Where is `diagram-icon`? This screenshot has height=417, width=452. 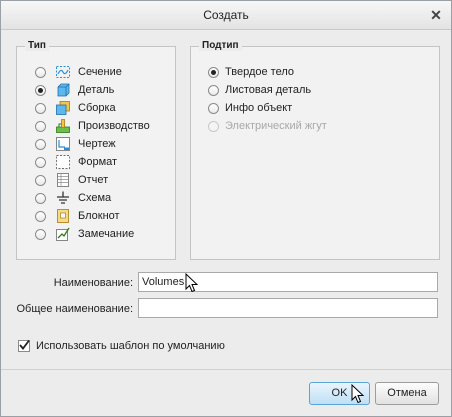 diagram-icon is located at coordinates (63, 198).